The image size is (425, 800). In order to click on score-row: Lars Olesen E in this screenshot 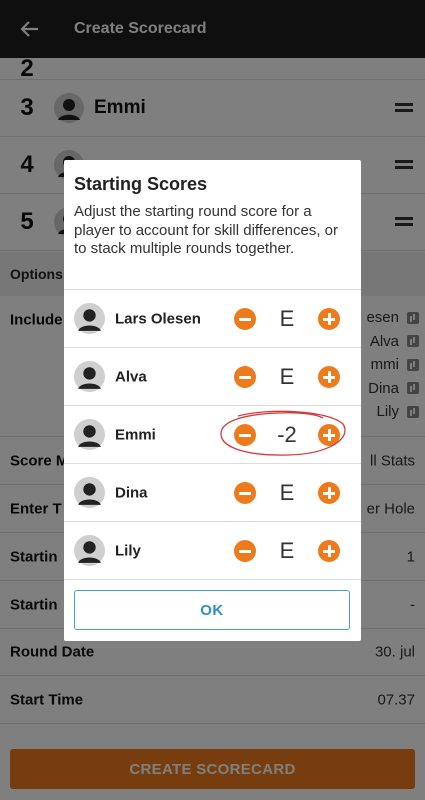, I will do `click(212, 319)`.